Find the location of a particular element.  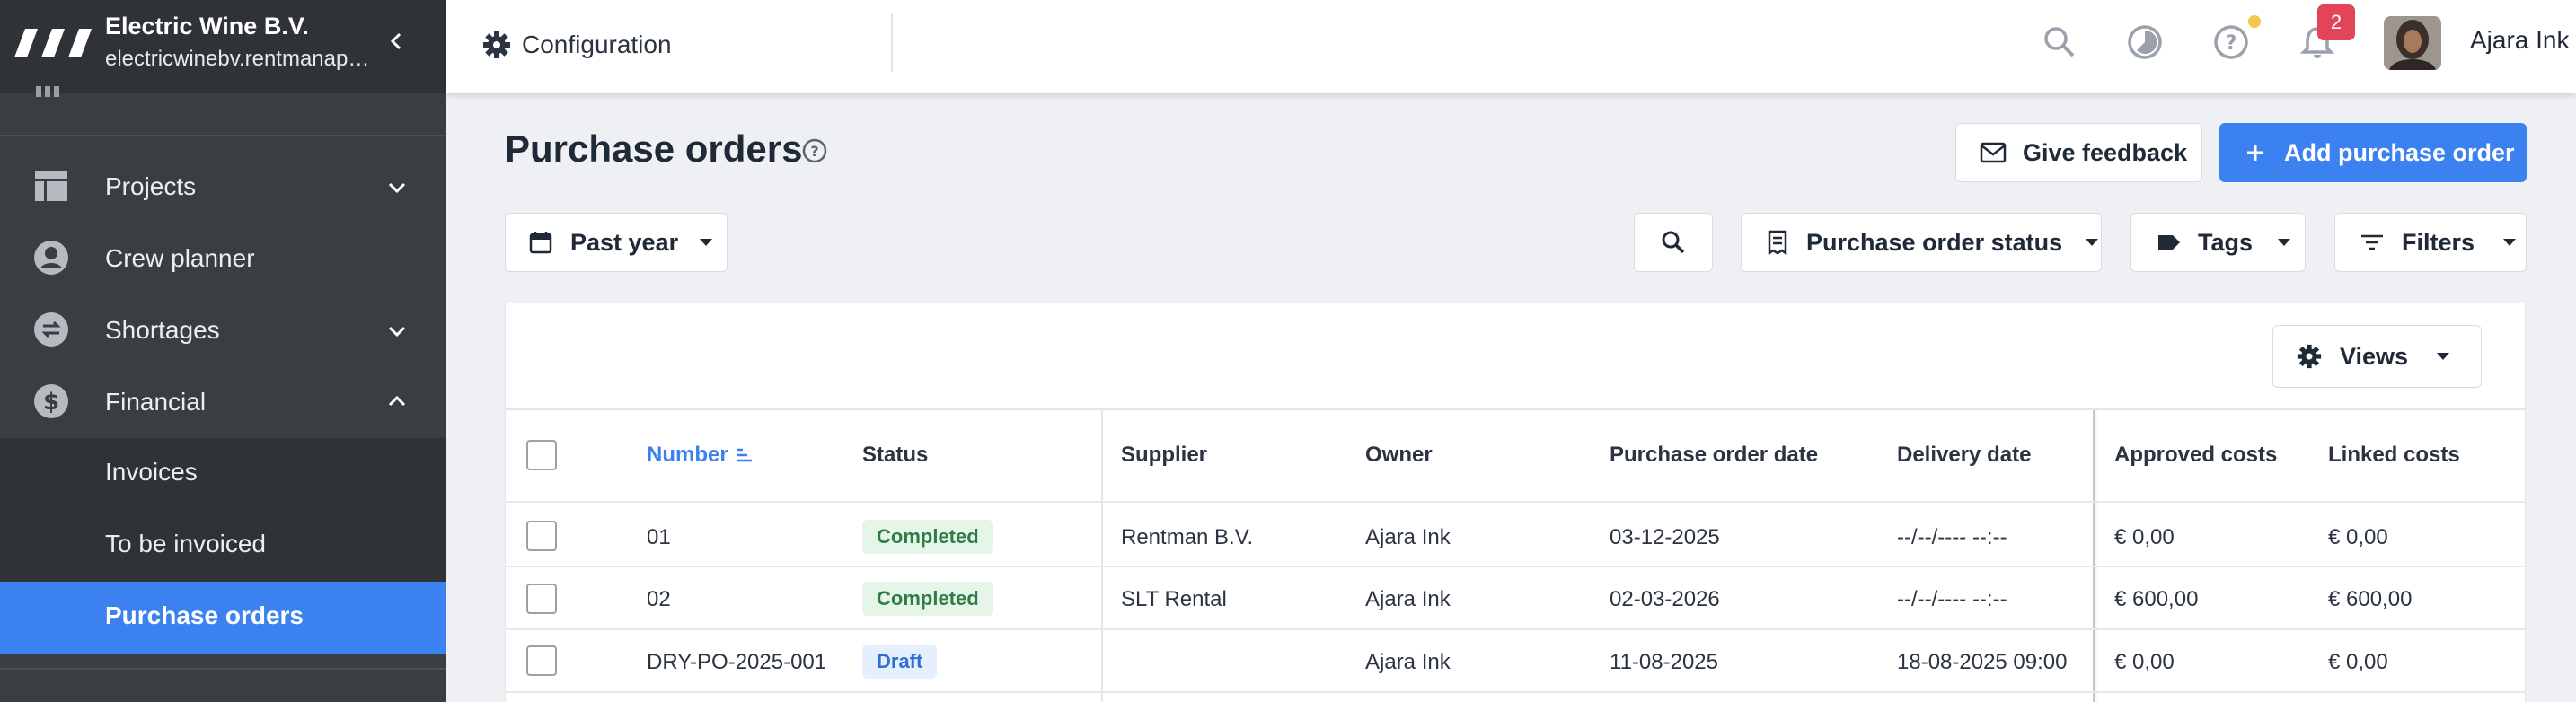

column-header-label: Number is located at coordinates (687, 455).